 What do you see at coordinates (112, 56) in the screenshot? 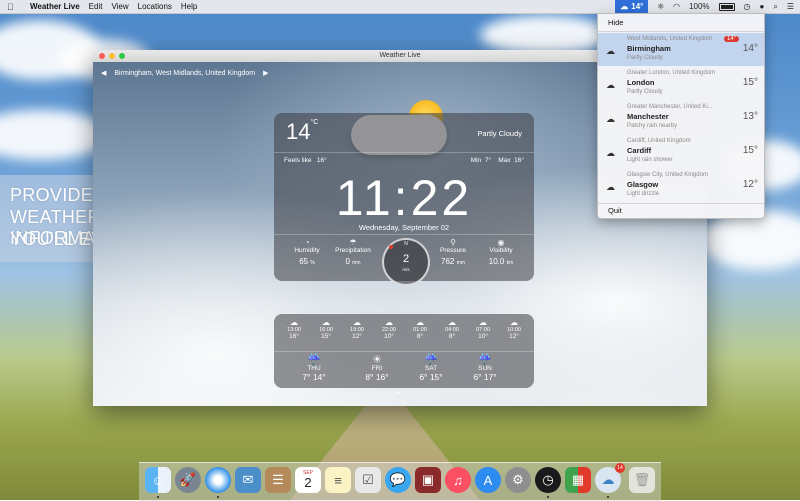
I see `minimize-button` at bounding box center [112, 56].